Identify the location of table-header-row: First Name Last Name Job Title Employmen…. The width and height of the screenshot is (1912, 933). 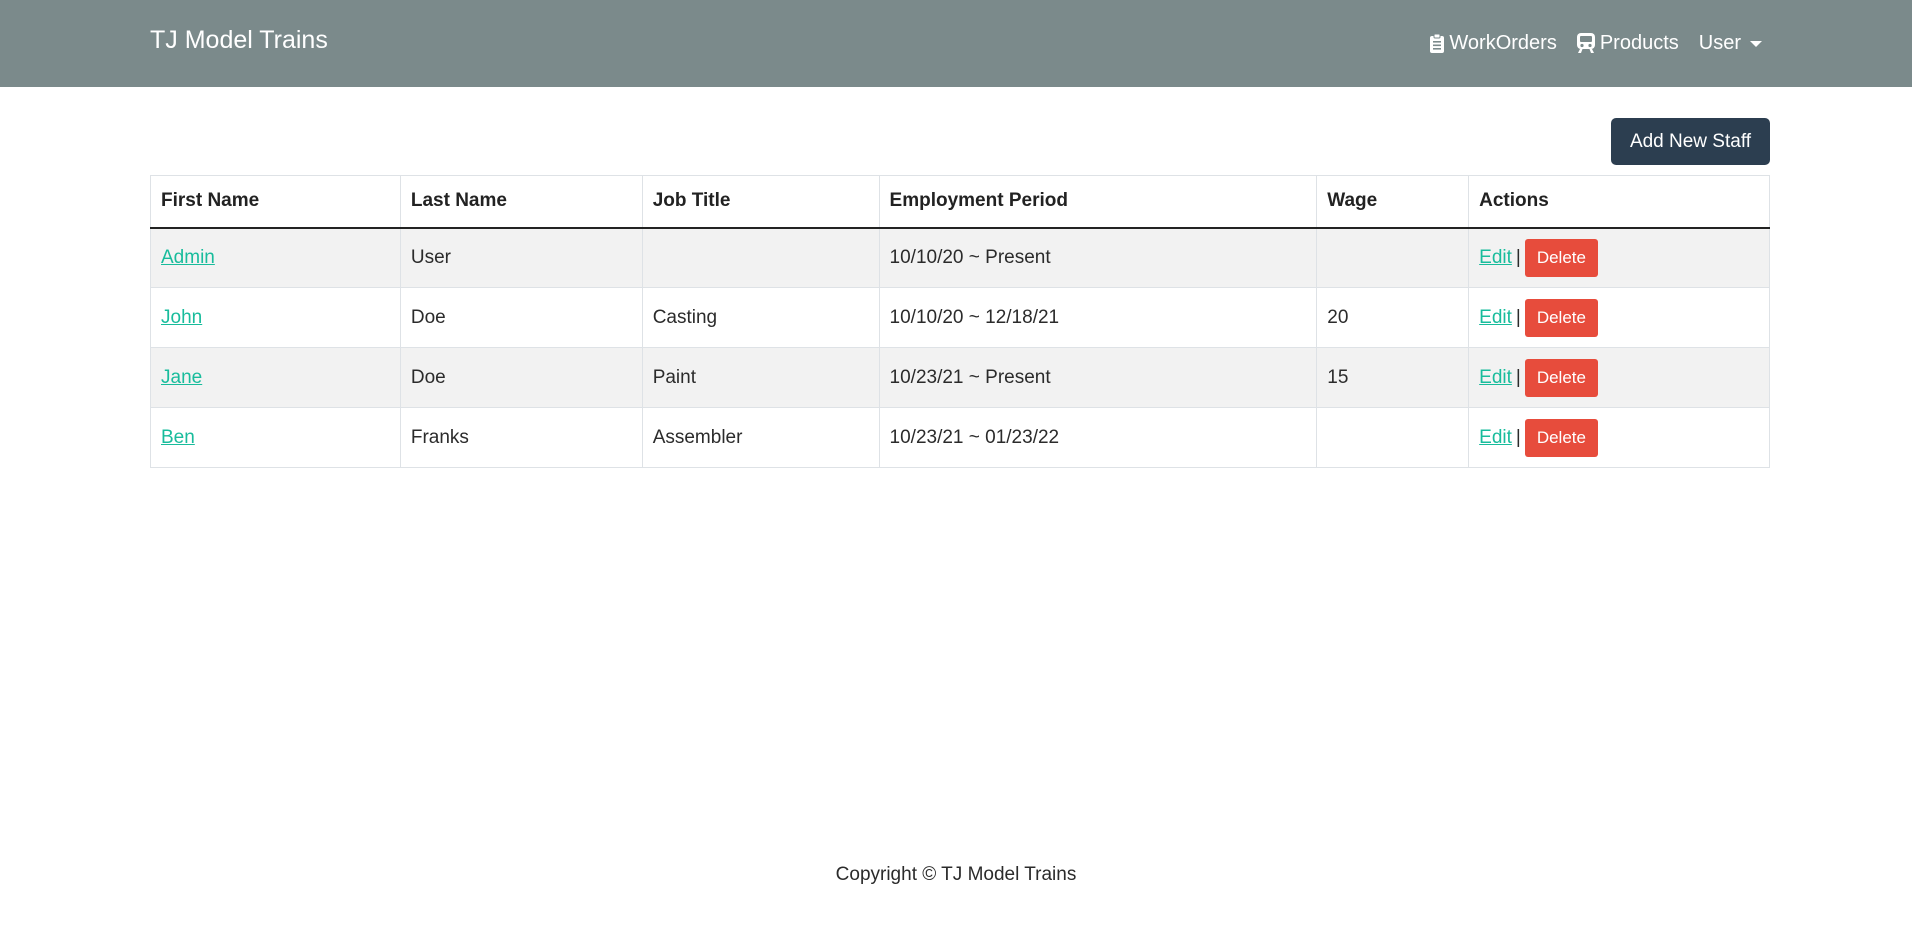
(960, 202).